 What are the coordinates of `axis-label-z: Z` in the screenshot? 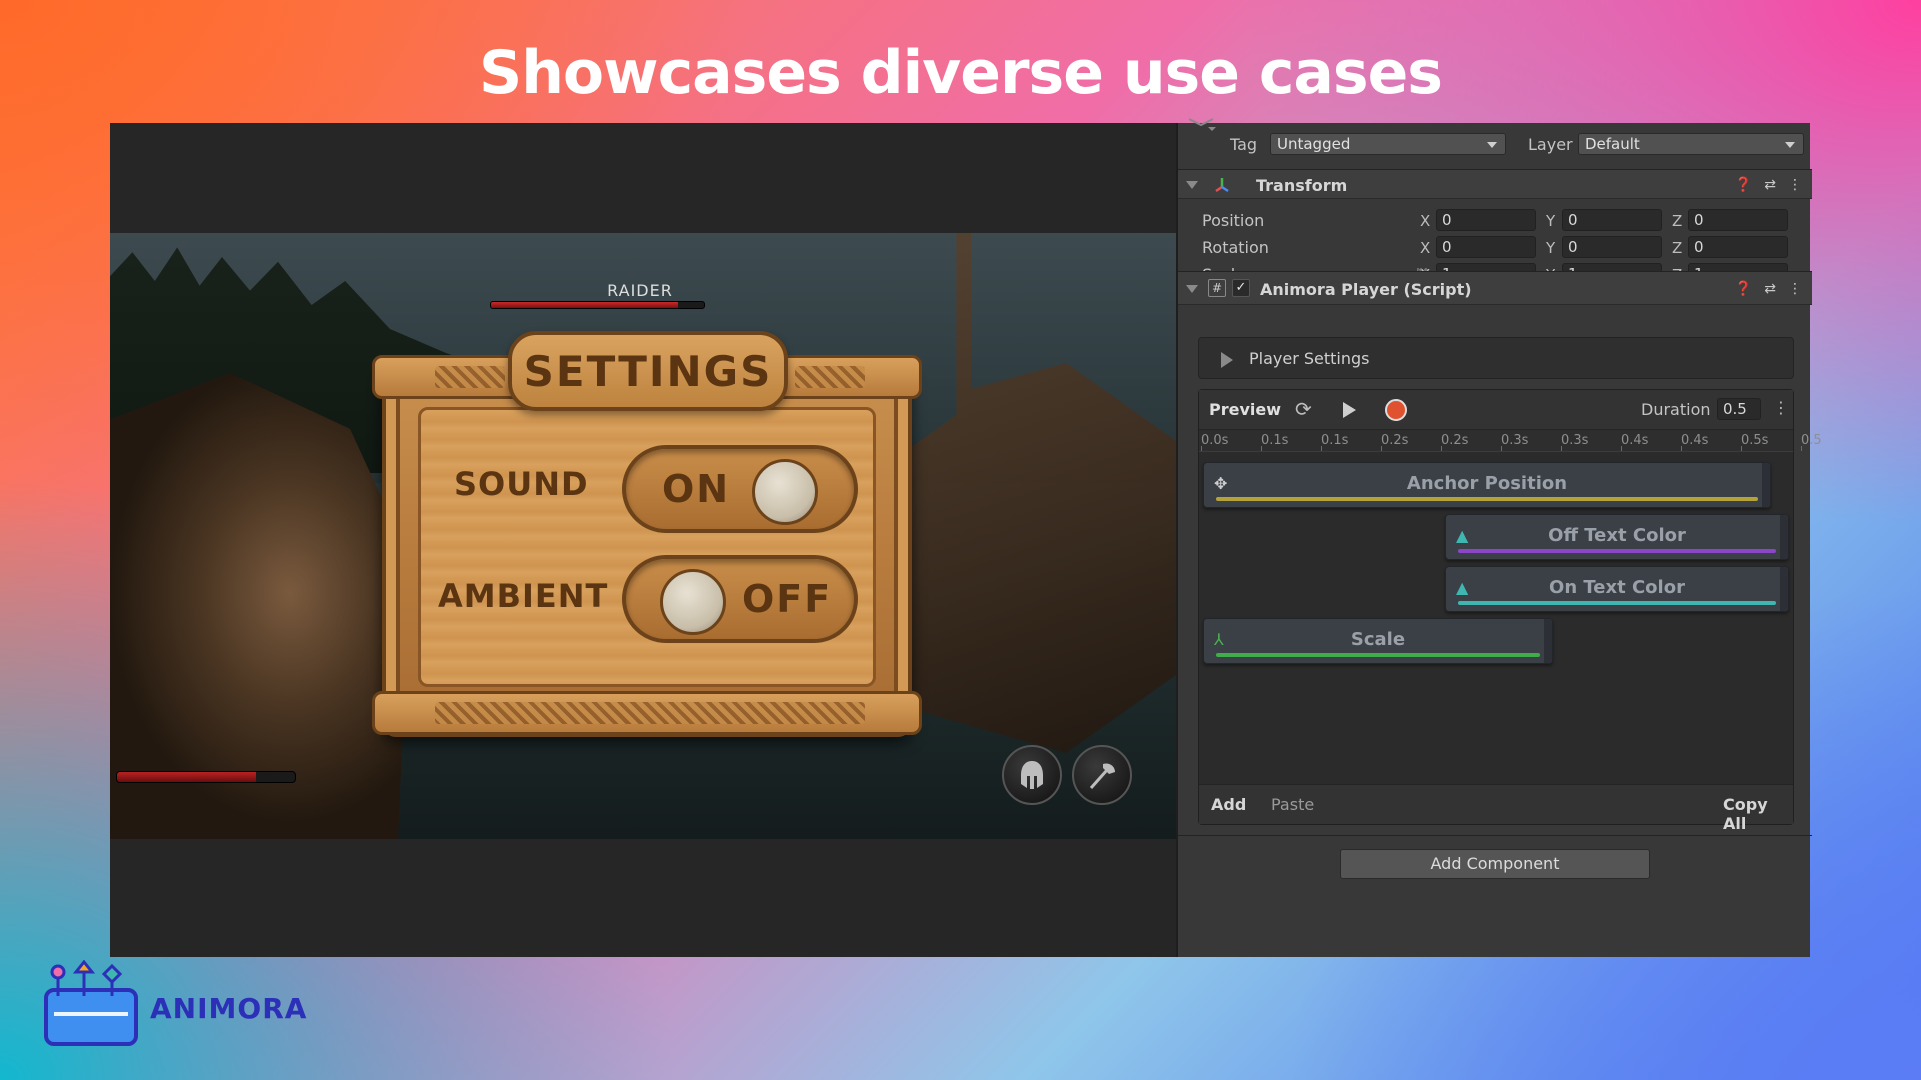 It's located at (1677, 221).